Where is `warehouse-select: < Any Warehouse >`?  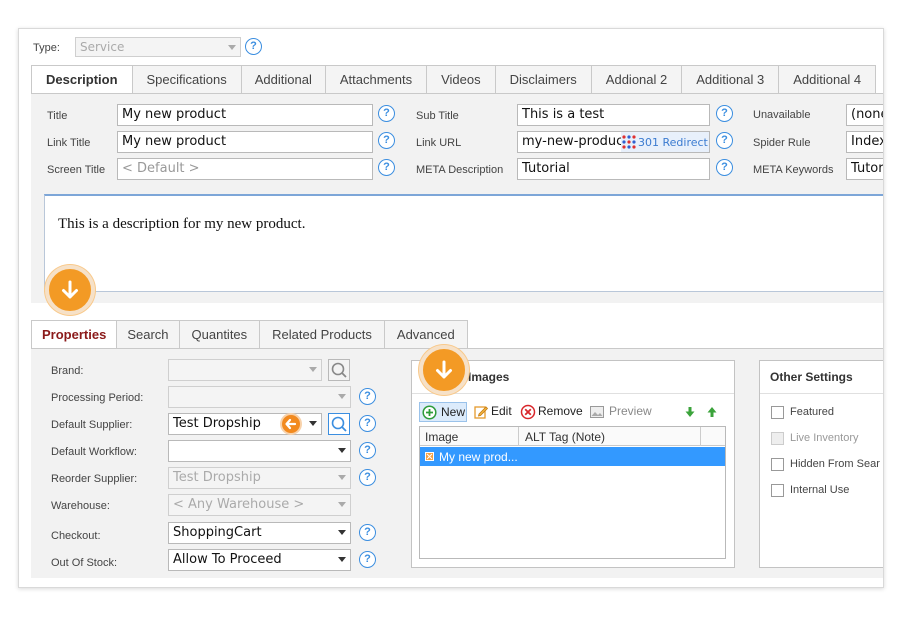
warehouse-select: < Any Warehouse > is located at coordinates (259, 505).